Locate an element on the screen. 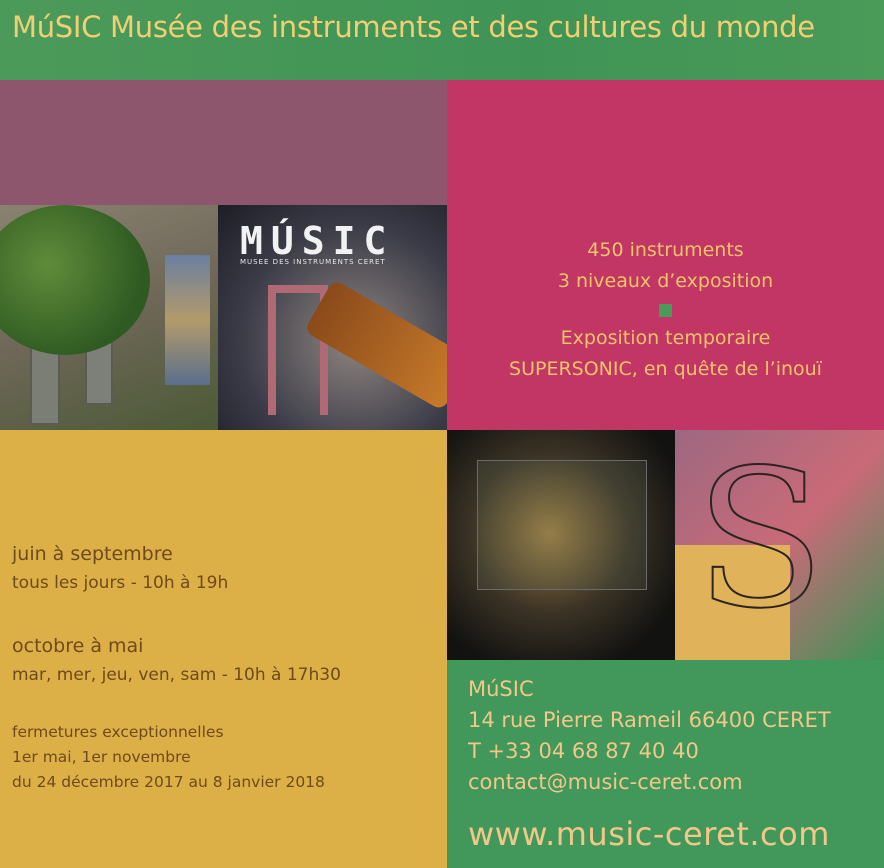 The image size is (884, 868). address: 14 rue Pierre Rameil 66400 CERET is located at coordinates (649, 720).